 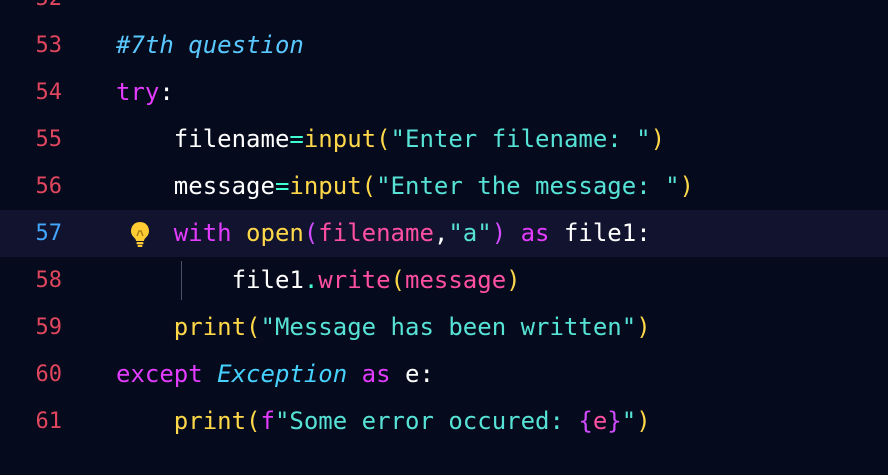 I want to click on line-number: 57, so click(x=49, y=233).